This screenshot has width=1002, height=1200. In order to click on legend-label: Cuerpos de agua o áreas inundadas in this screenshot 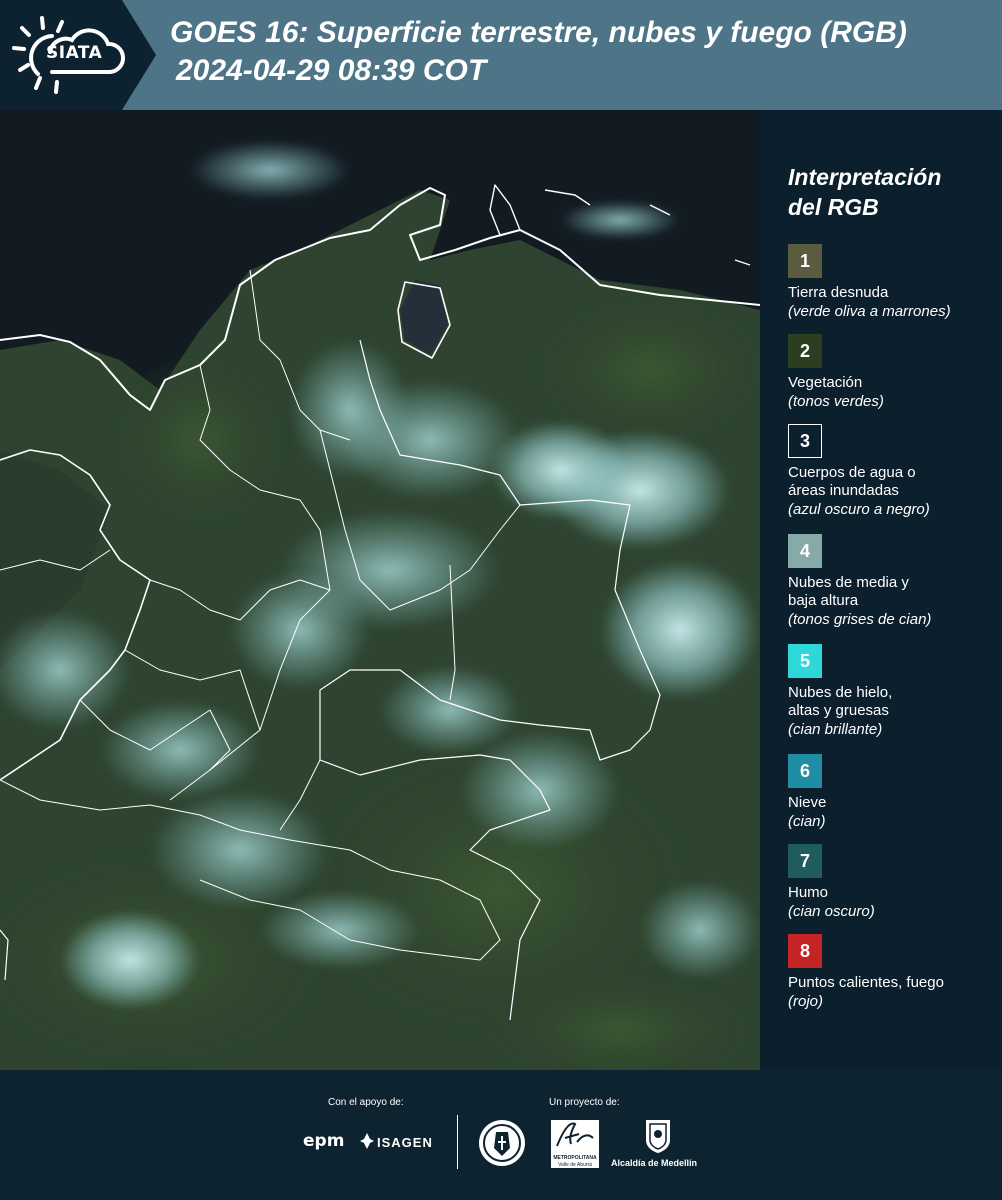, I will do `click(852, 481)`.